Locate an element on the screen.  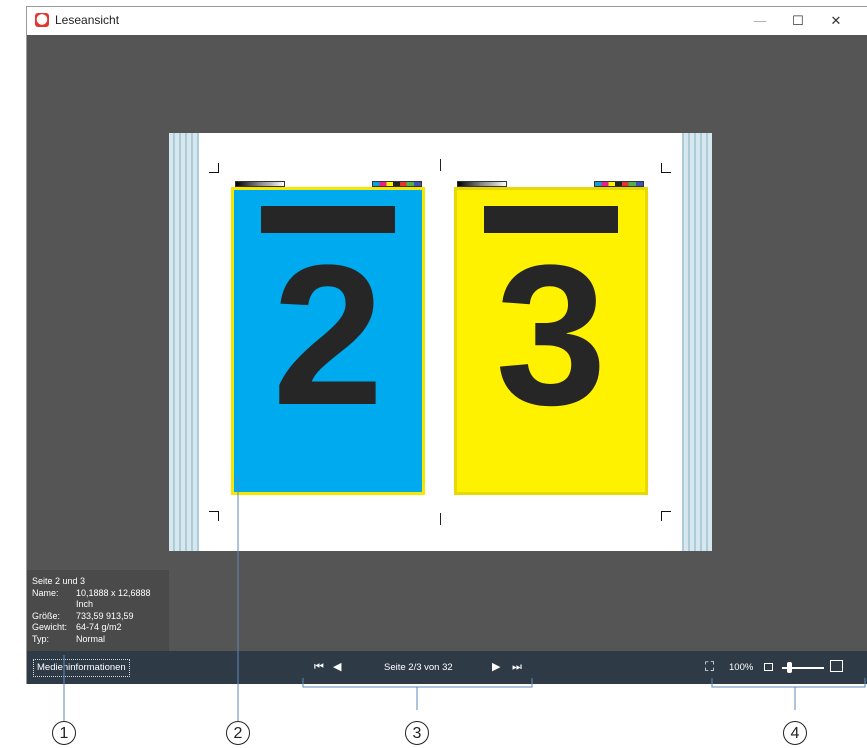
callout-4: 4 is located at coordinates (795, 733).